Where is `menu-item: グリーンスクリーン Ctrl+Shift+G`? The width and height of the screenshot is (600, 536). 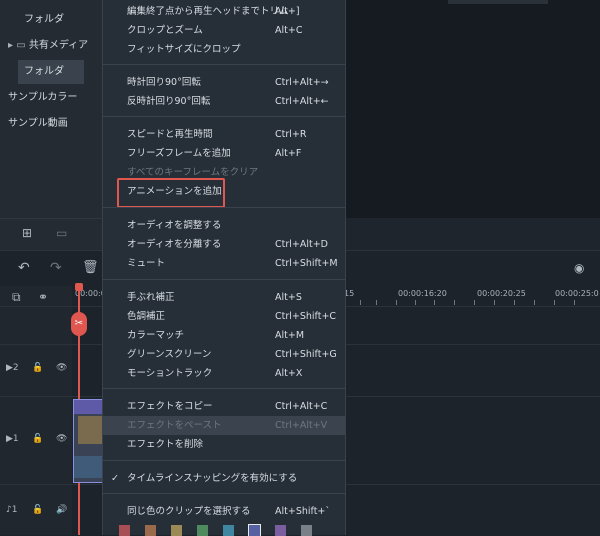
menu-item: グリーンスクリーン Ctrl+Shift+G is located at coordinates (224, 354).